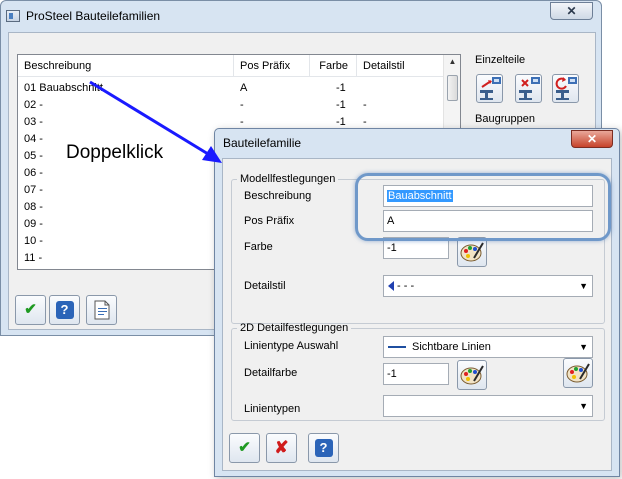 The height and width of the screenshot is (479, 622). What do you see at coordinates (242, 105) in the screenshot?
I see `list-cell-prefix: -` at bounding box center [242, 105].